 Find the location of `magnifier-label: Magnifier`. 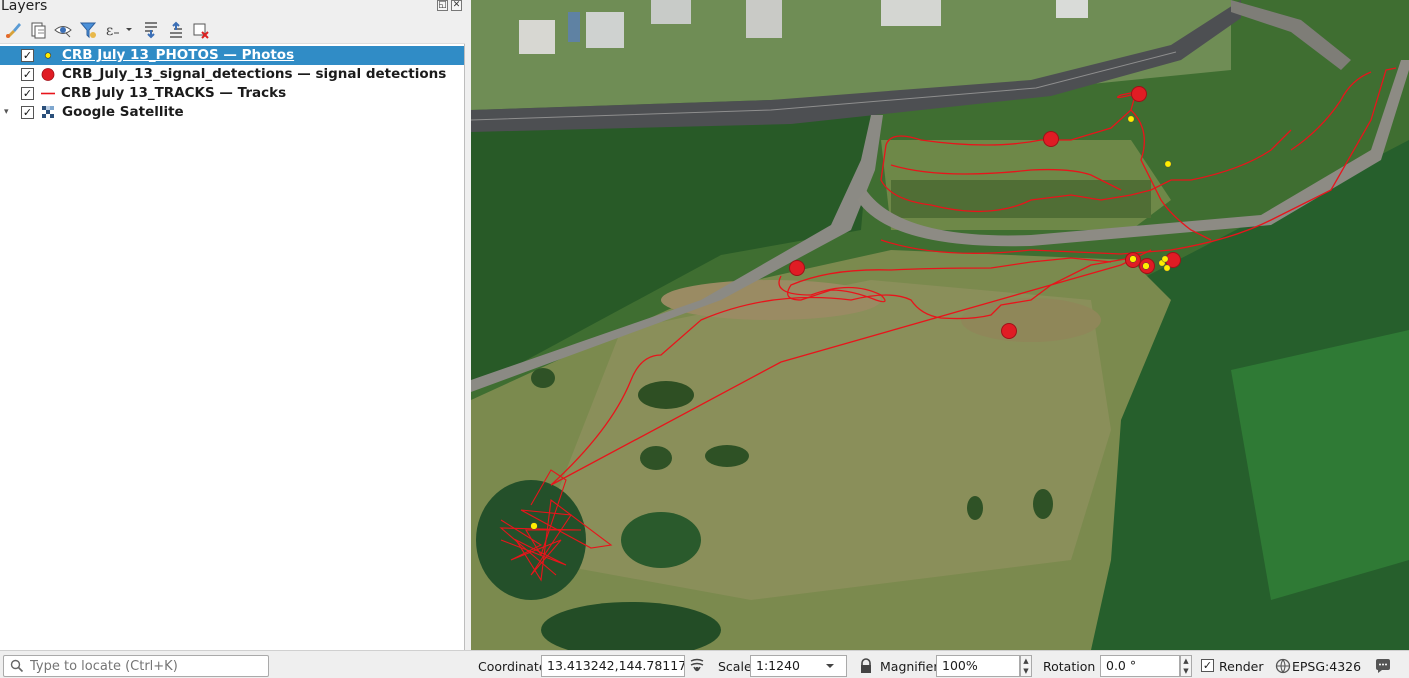

magnifier-label: Magnifier is located at coordinates (909, 666).